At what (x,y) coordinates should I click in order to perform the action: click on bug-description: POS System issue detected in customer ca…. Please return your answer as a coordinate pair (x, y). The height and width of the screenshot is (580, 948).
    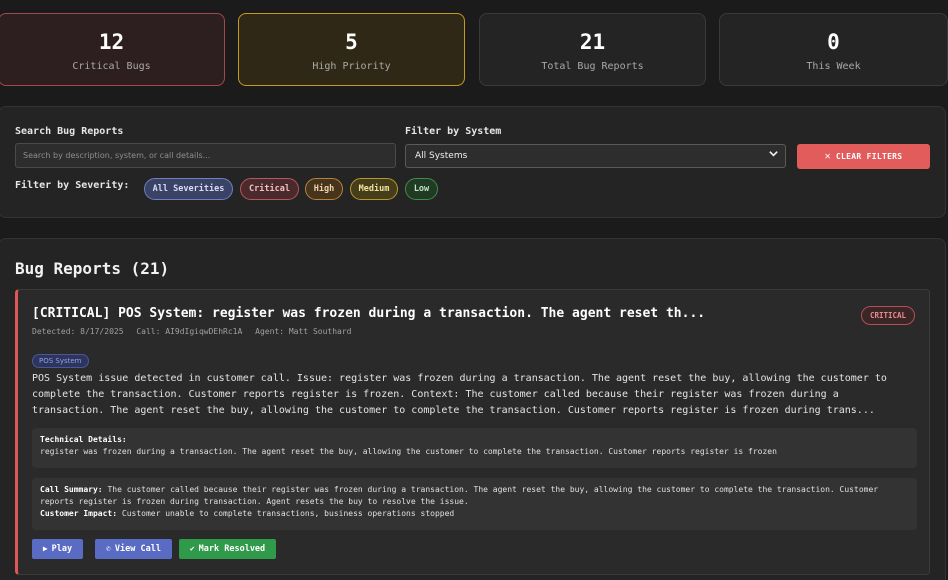
    Looking at the image, I should click on (459, 394).